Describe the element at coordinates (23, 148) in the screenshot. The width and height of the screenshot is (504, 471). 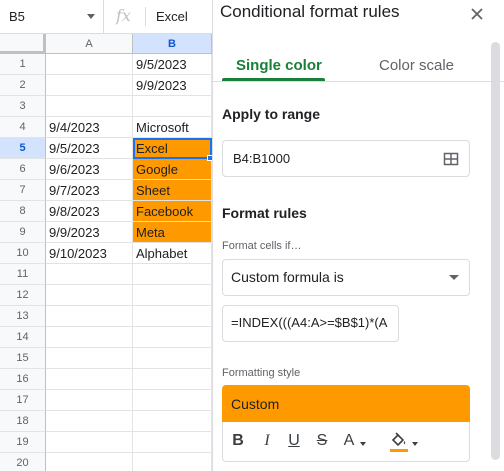
I see `row-header: 5` at that location.